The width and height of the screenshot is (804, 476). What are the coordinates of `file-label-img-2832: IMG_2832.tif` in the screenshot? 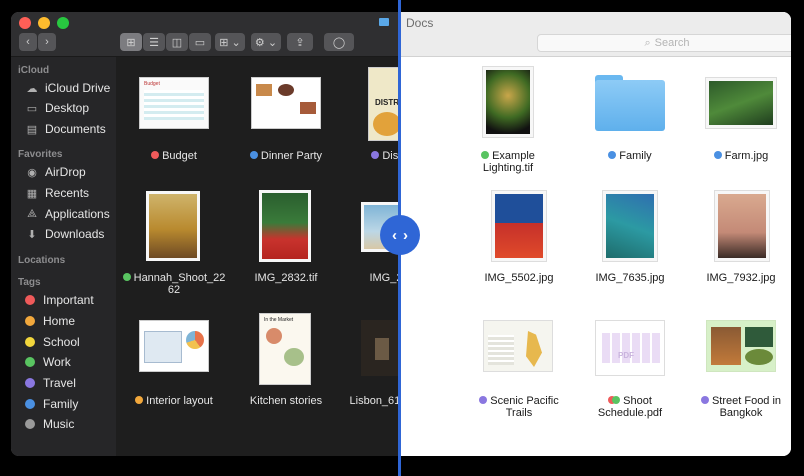 It's located at (286, 278).